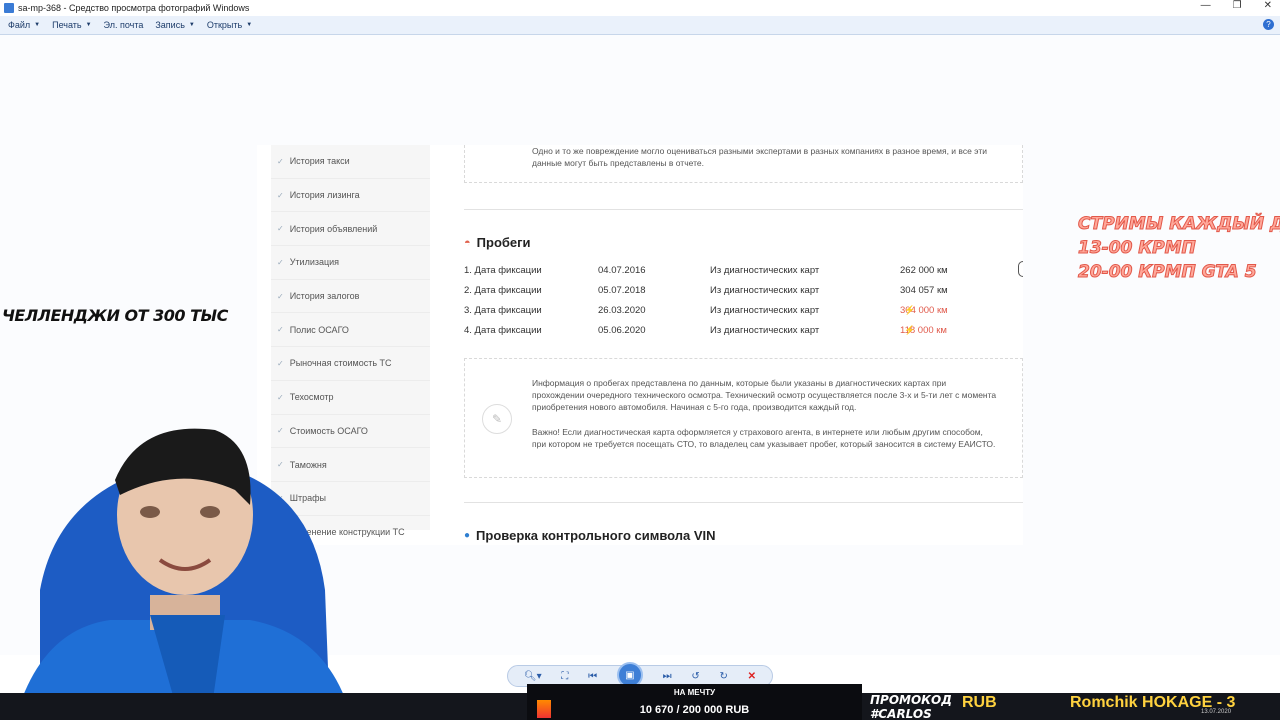  I want to click on window-controls: — ❐ ✕, so click(1236, 5).